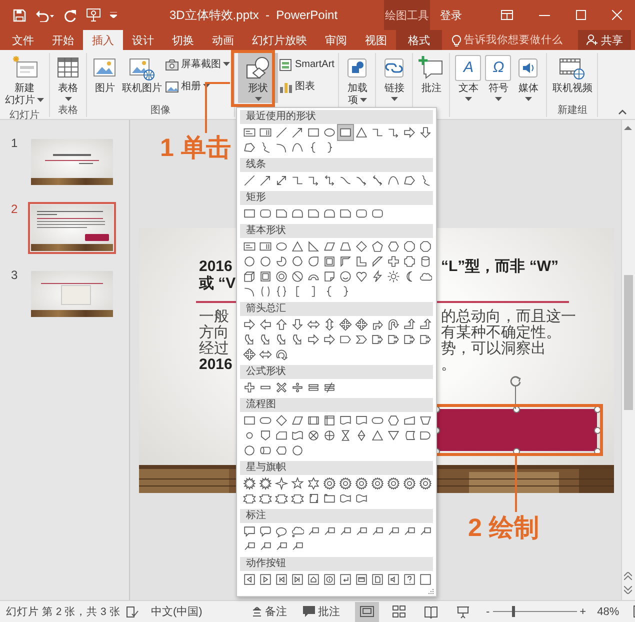 Image resolution: width=635 pixels, height=622 pixels. What do you see at coordinates (528, 78) in the screenshot?
I see `media-button: 媒体` at bounding box center [528, 78].